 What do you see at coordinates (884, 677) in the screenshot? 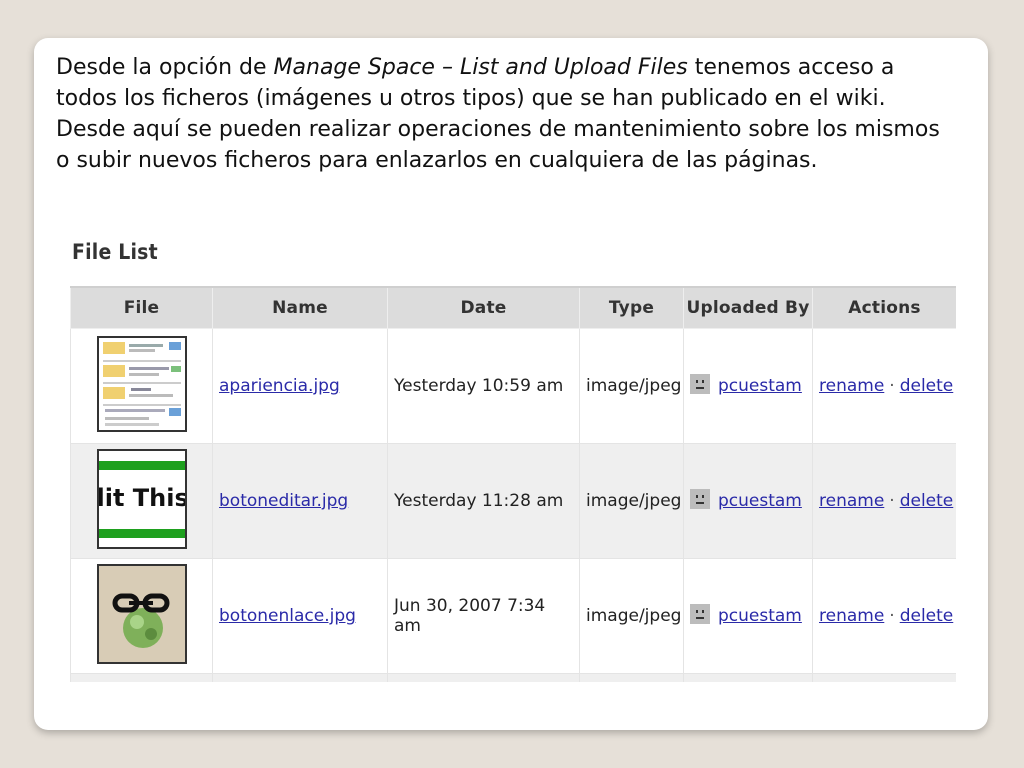
I see `actions-cell` at bounding box center [884, 677].